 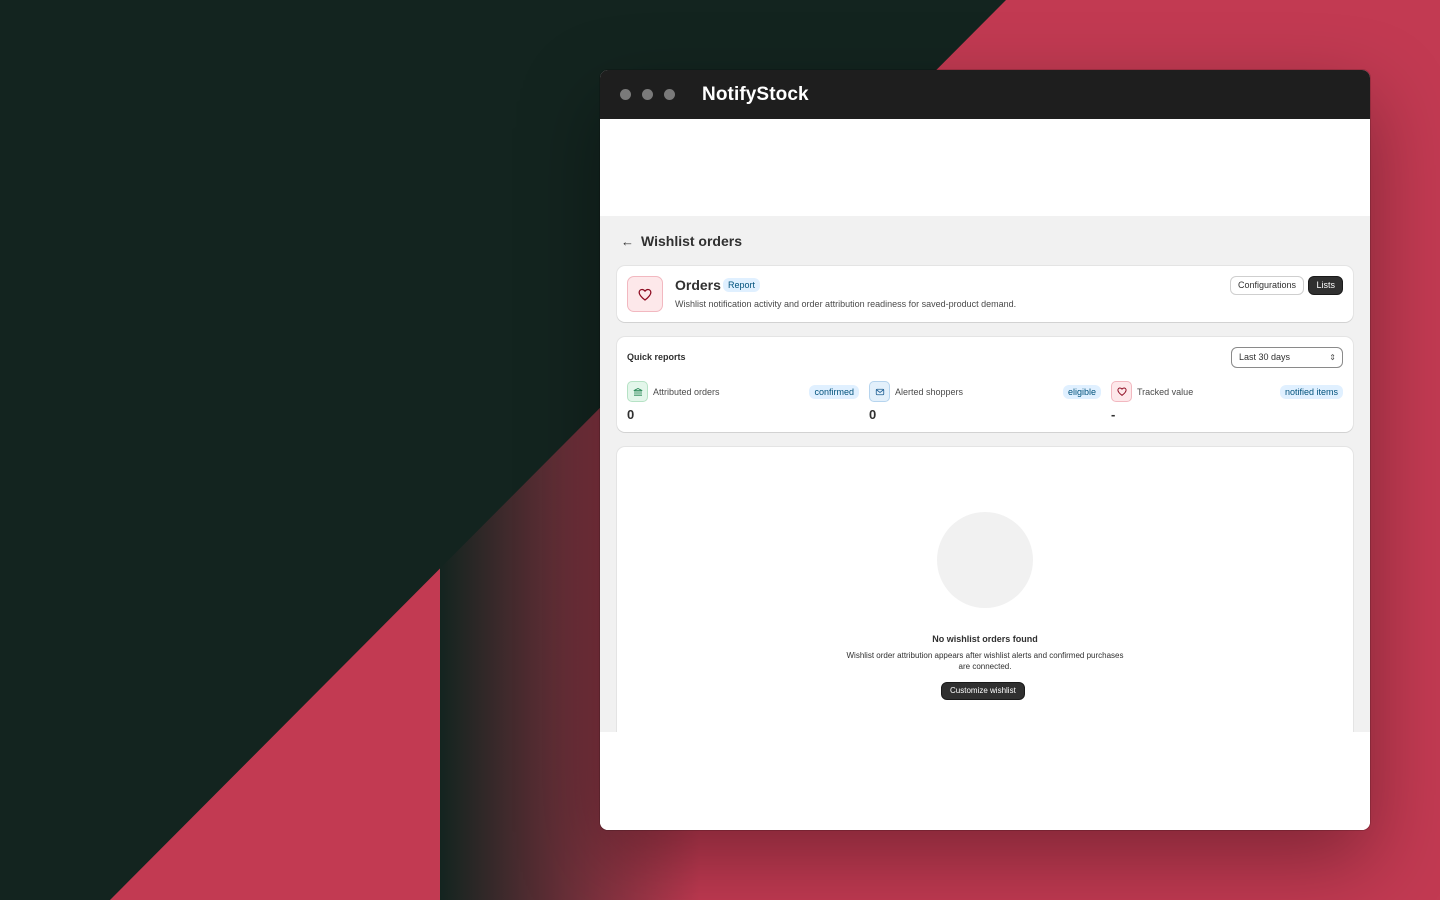 What do you see at coordinates (1265, 357) in the screenshot?
I see `date-range-value: Last 30 days` at bounding box center [1265, 357].